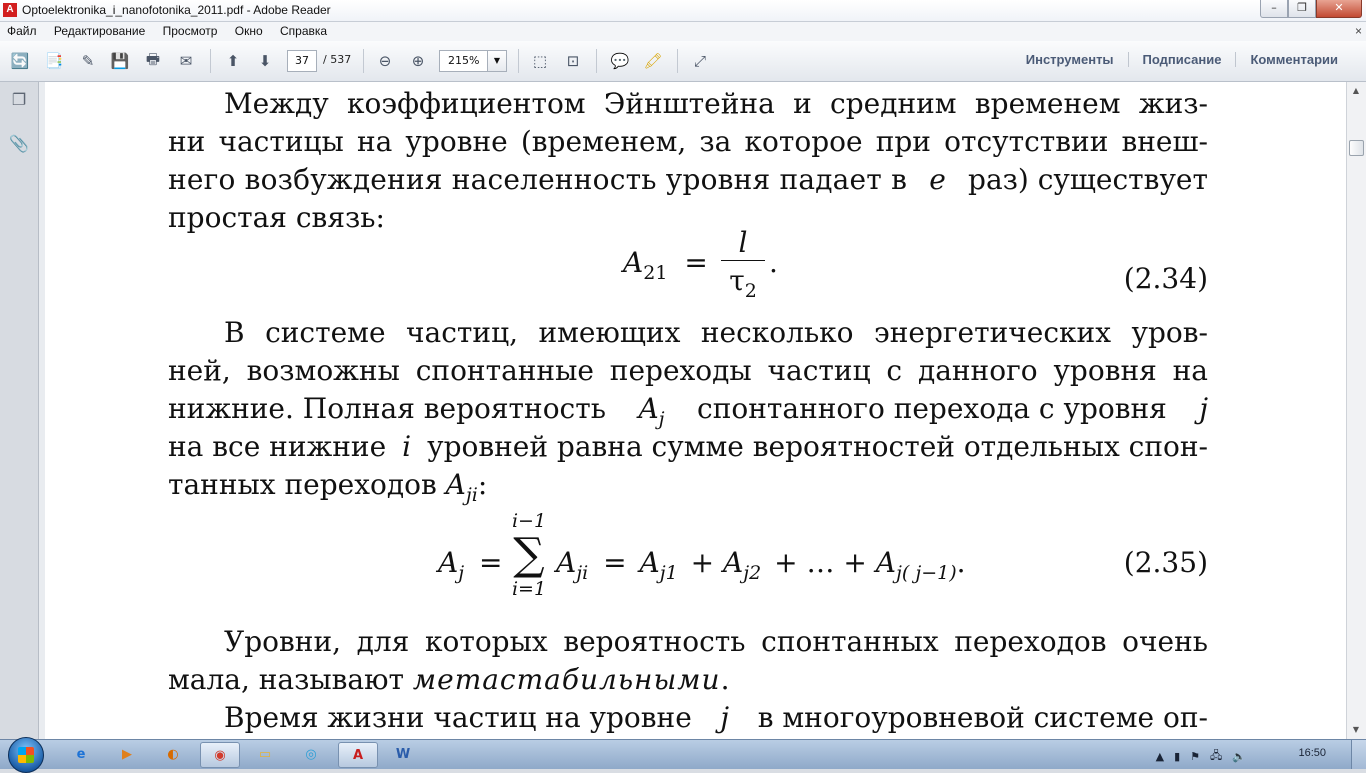 This screenshot has width=1366, height=773. What do you see at coordinates (20, 61) in the screenshot?
I see `create-pdf-icon: 🔄` at bounding box center [20, 61].